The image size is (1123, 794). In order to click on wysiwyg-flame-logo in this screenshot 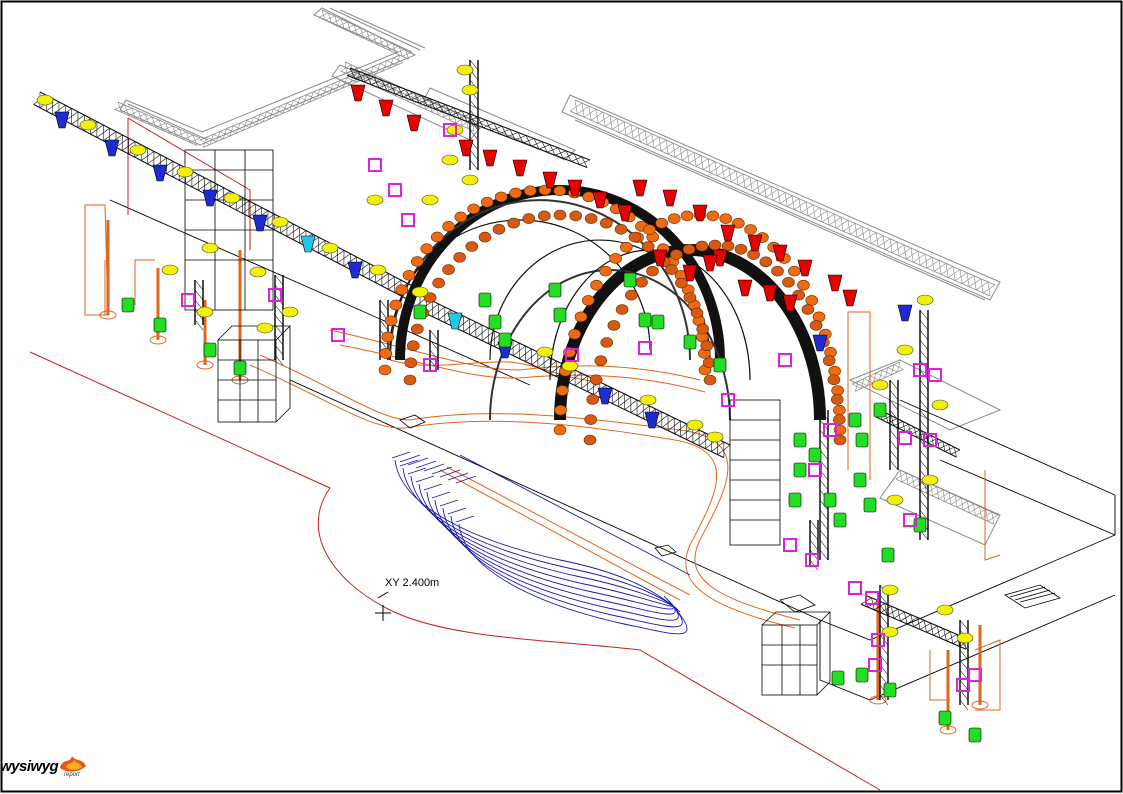, I will do `click(73, 764)`.